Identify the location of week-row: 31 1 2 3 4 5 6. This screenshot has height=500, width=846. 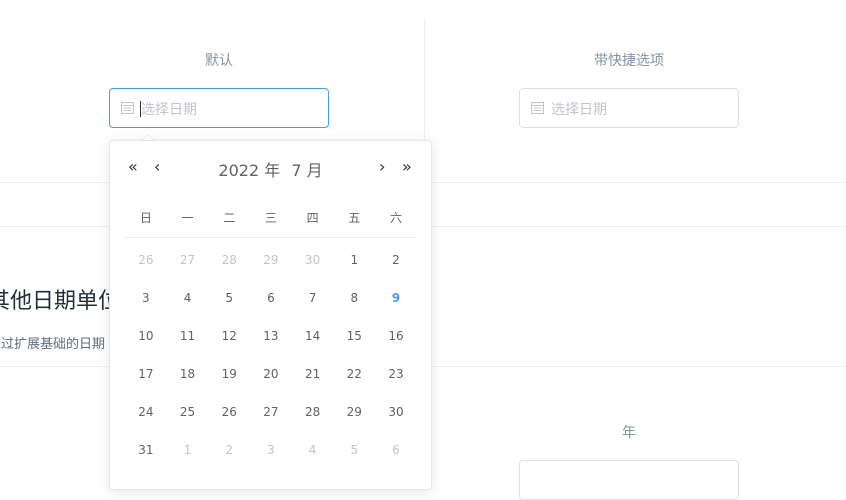
(271, 450).